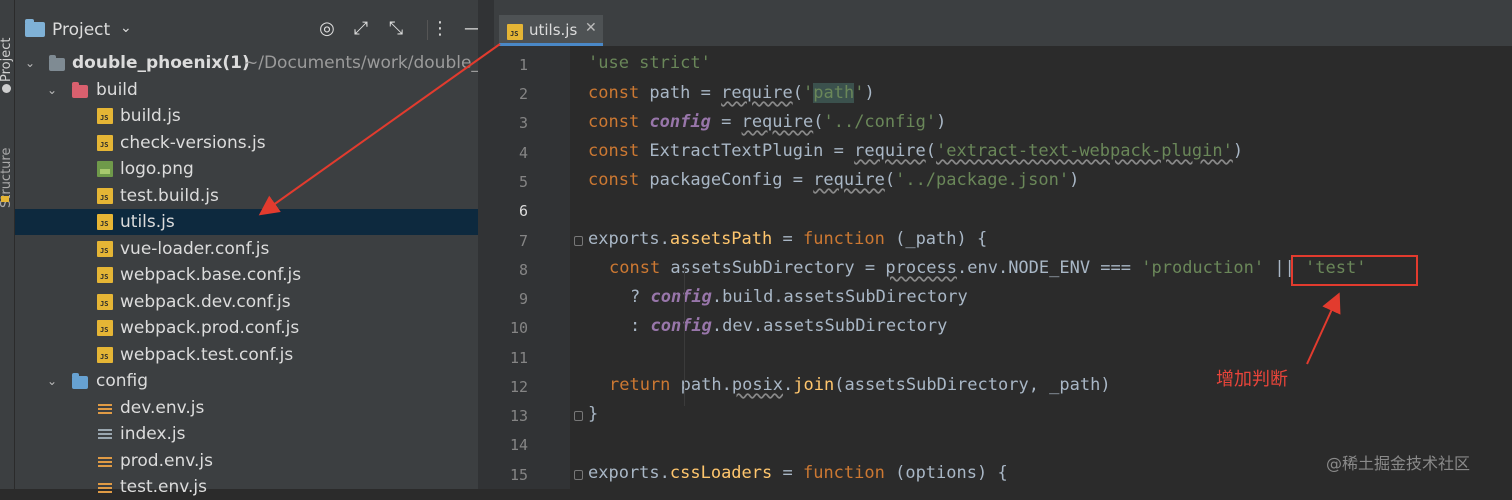 This screenshot has width=1512, height=500. What do you see at coordinates (246, 196) in the screenshot?
I see `tree-file: test.build.js` at bounding box center [246, 196].